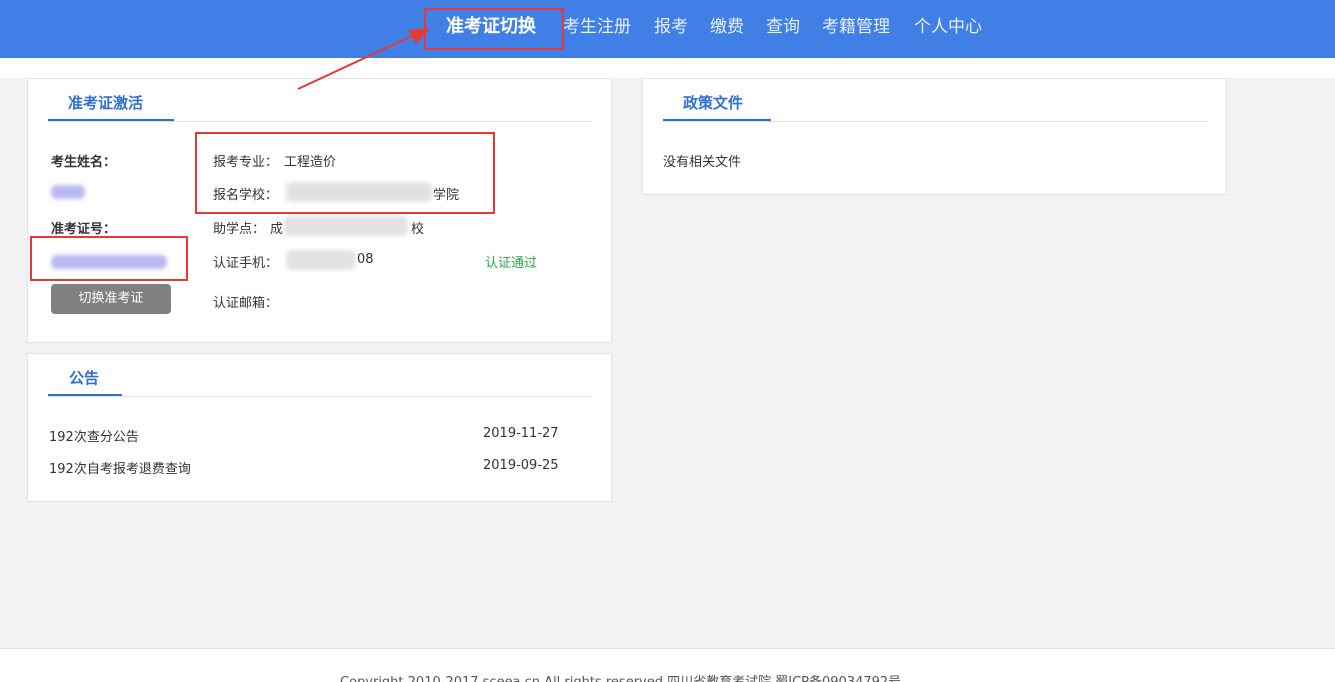  I want to click on nav-item-profile: 个人中心, so click(948, 27).